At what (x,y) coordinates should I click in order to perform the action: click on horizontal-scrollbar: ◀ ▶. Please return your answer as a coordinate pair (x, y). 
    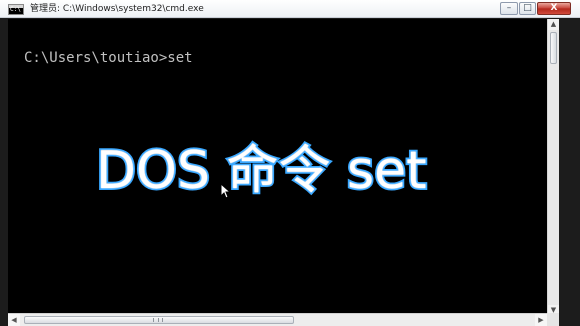
    Looking at the image, I should click on (277, 319).